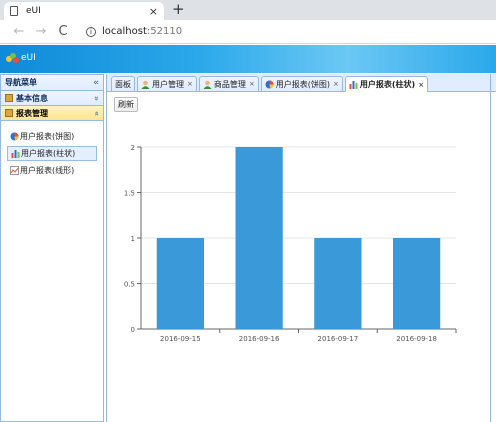 This screenshot has width=496, height=422. Describe the element at coordinates (124, 31) in the screenshot. I see `url-host: localhost` at that location.